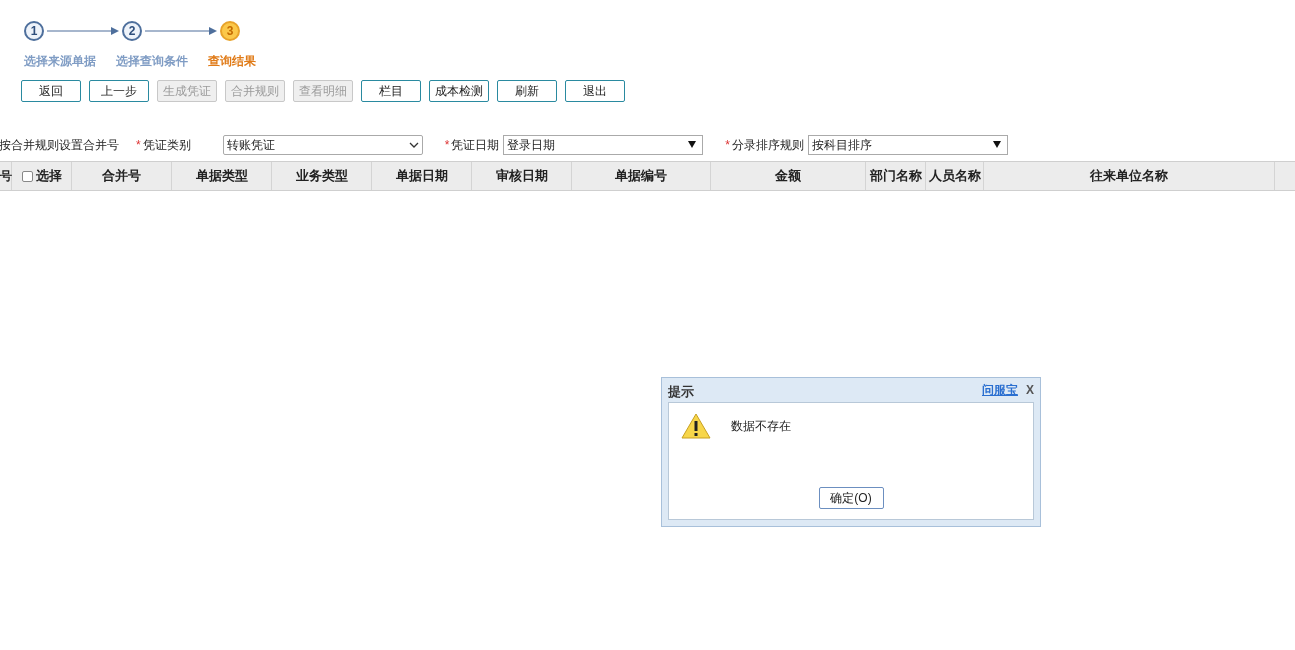  What do you see at coordinates (522, 176) in the screenshot?
I see `column-header: 审核日期` at bounding box center [522, 176].